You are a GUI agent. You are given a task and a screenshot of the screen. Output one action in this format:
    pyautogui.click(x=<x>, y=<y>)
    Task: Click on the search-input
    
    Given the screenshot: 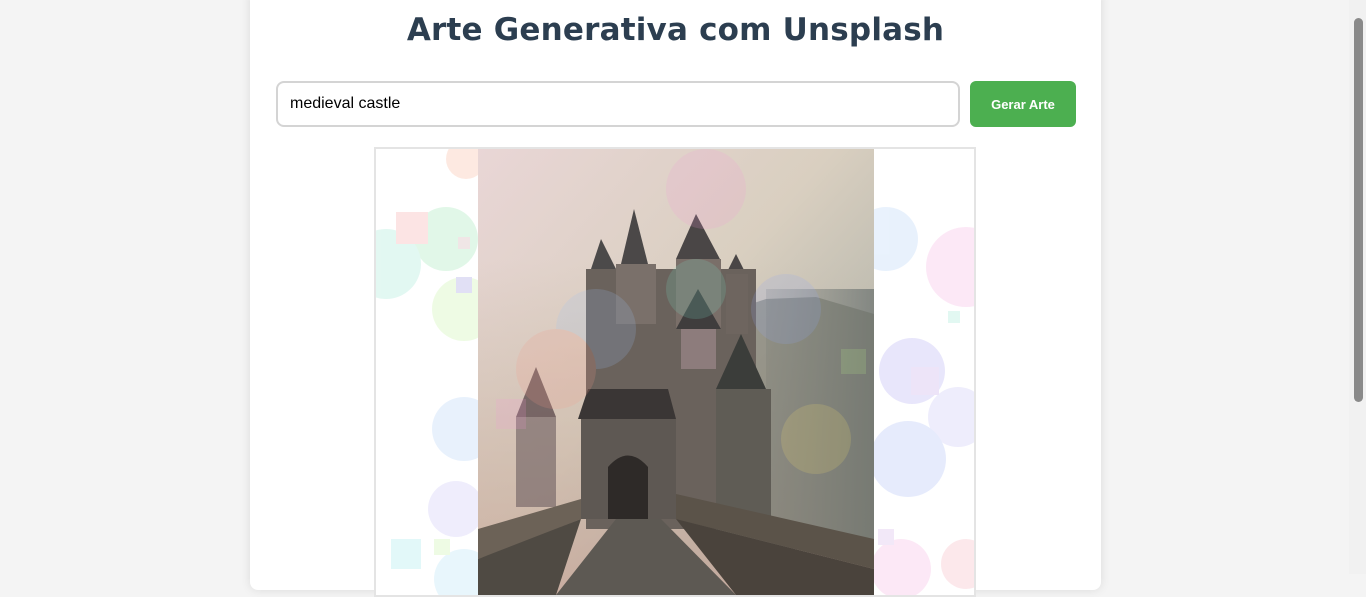 What is the action you would take?
    pyautogui.click(x=618, y=104)
    